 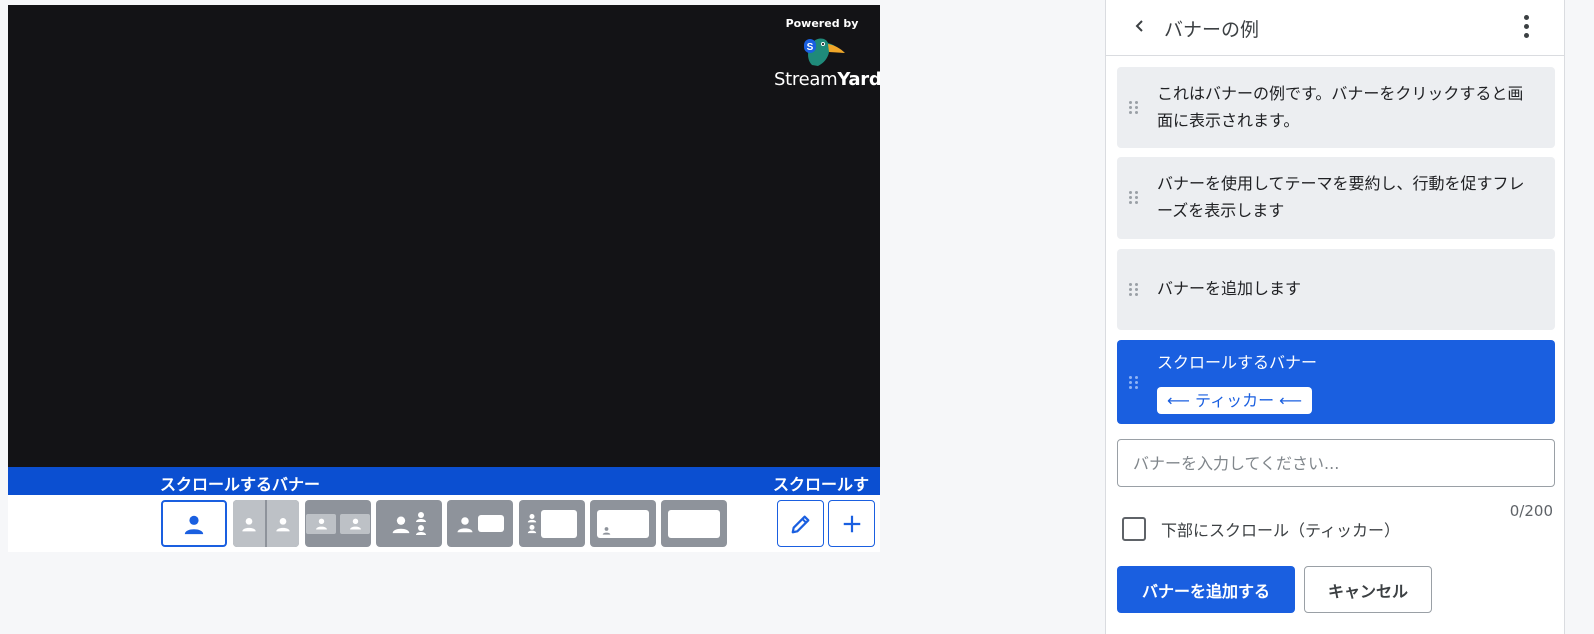 What do you see at coordinates (827, 79) in the screenshot?
I see `streamyard-wordmark: StreamYard` at bounding box center [827, 79].